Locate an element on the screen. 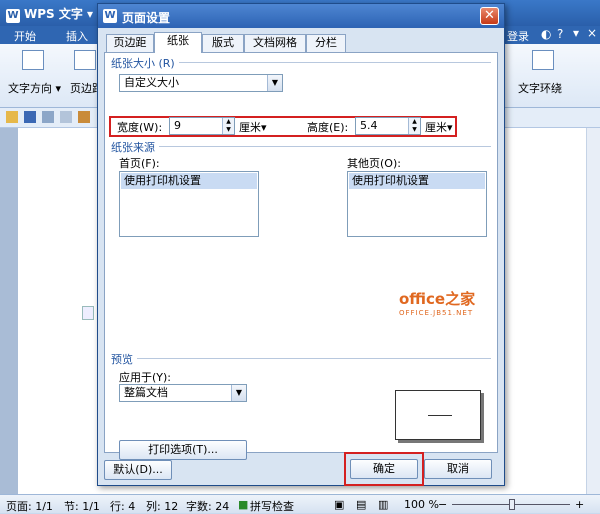 This screenshot has width=600, height=514. undo-icon is located at coordinates (84, 117).